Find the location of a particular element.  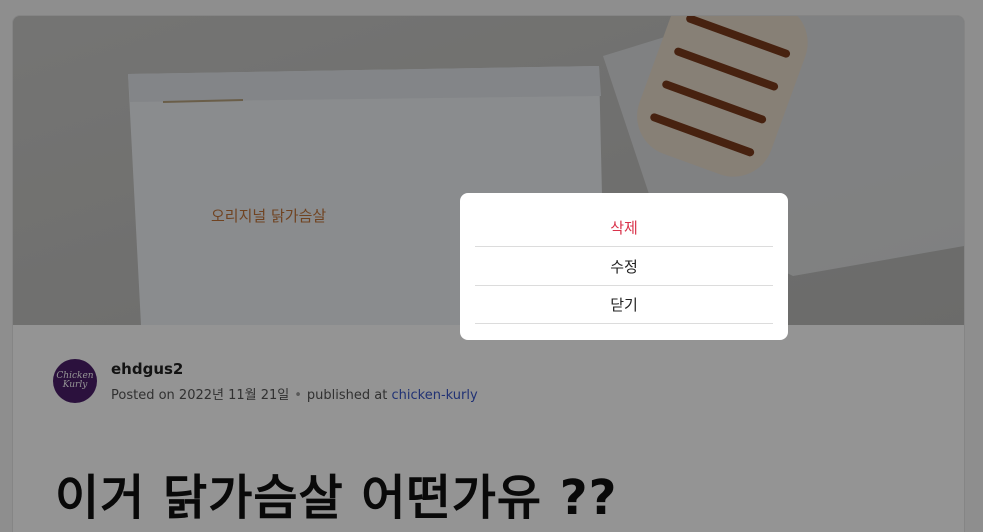

delete-button: 삭제 is located at coordinates (624, 227).